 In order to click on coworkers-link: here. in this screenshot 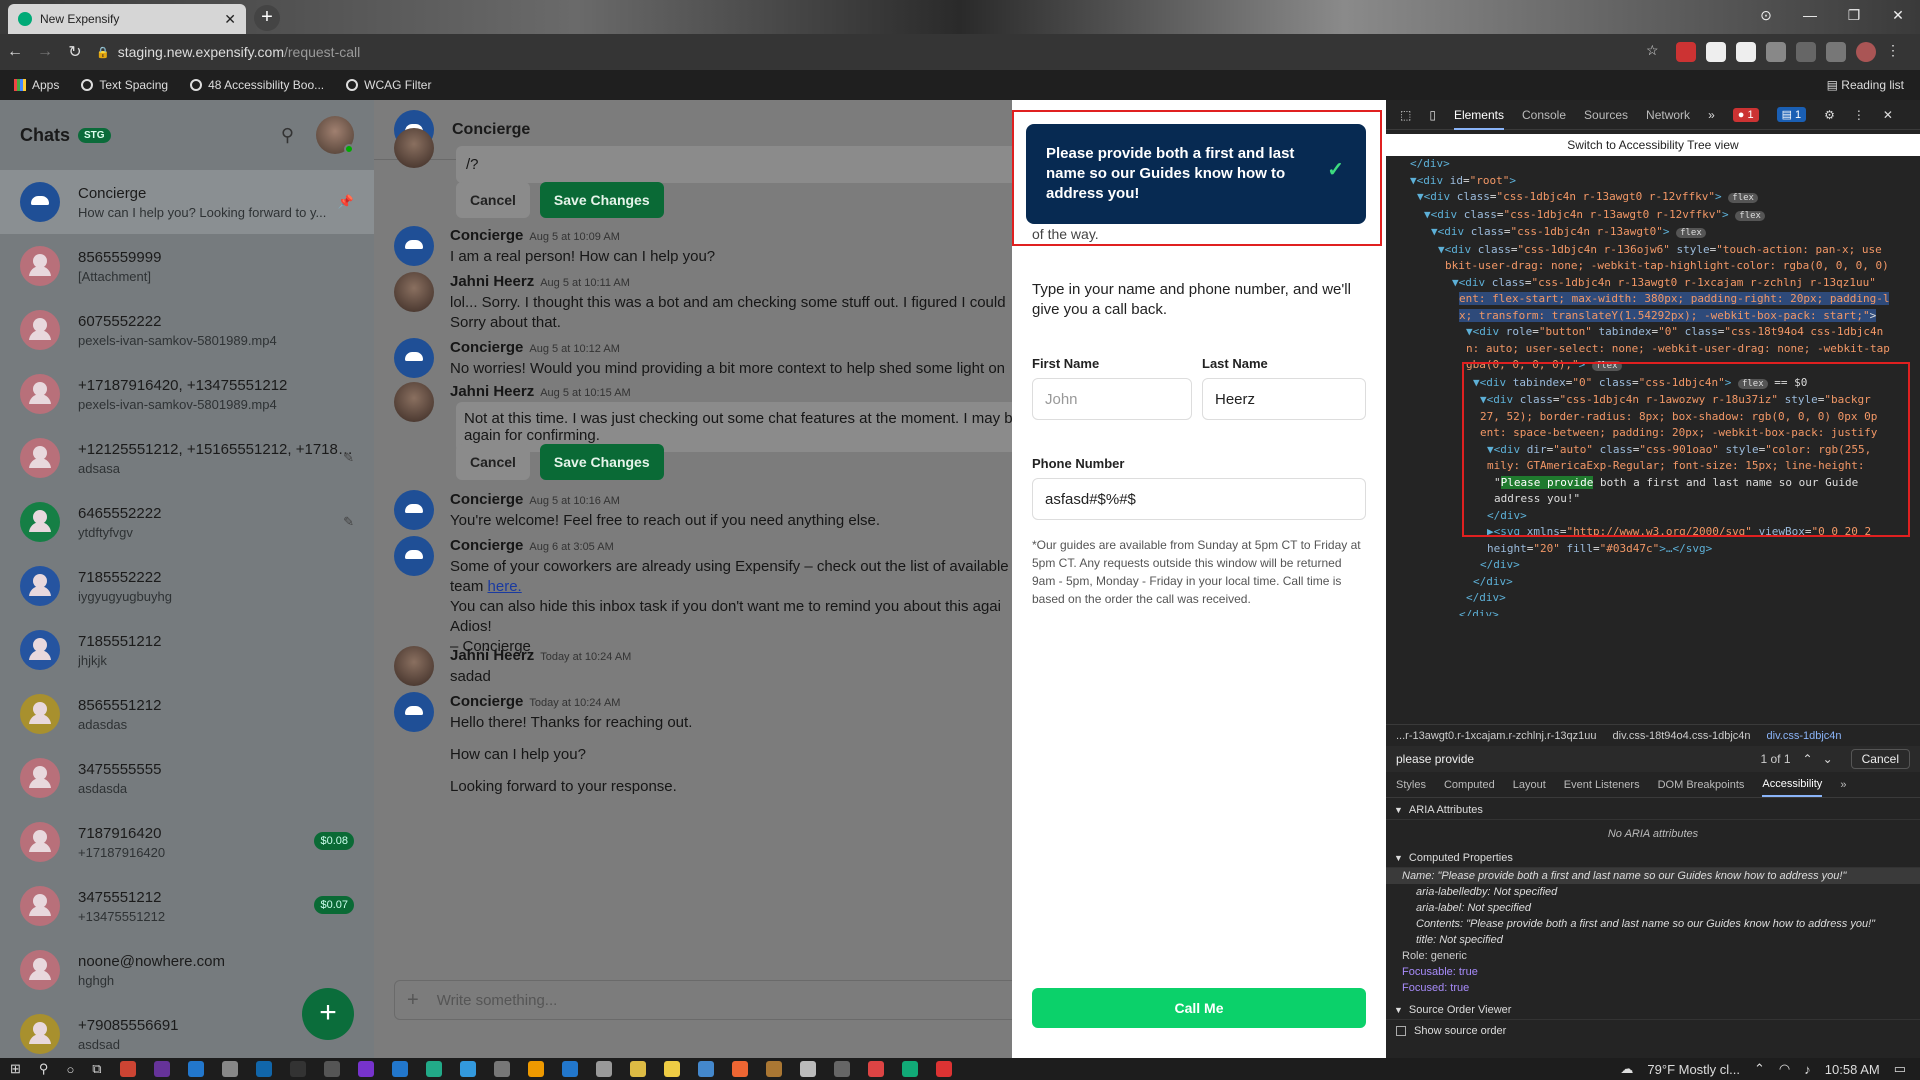, I will do `click(505, 586)`.